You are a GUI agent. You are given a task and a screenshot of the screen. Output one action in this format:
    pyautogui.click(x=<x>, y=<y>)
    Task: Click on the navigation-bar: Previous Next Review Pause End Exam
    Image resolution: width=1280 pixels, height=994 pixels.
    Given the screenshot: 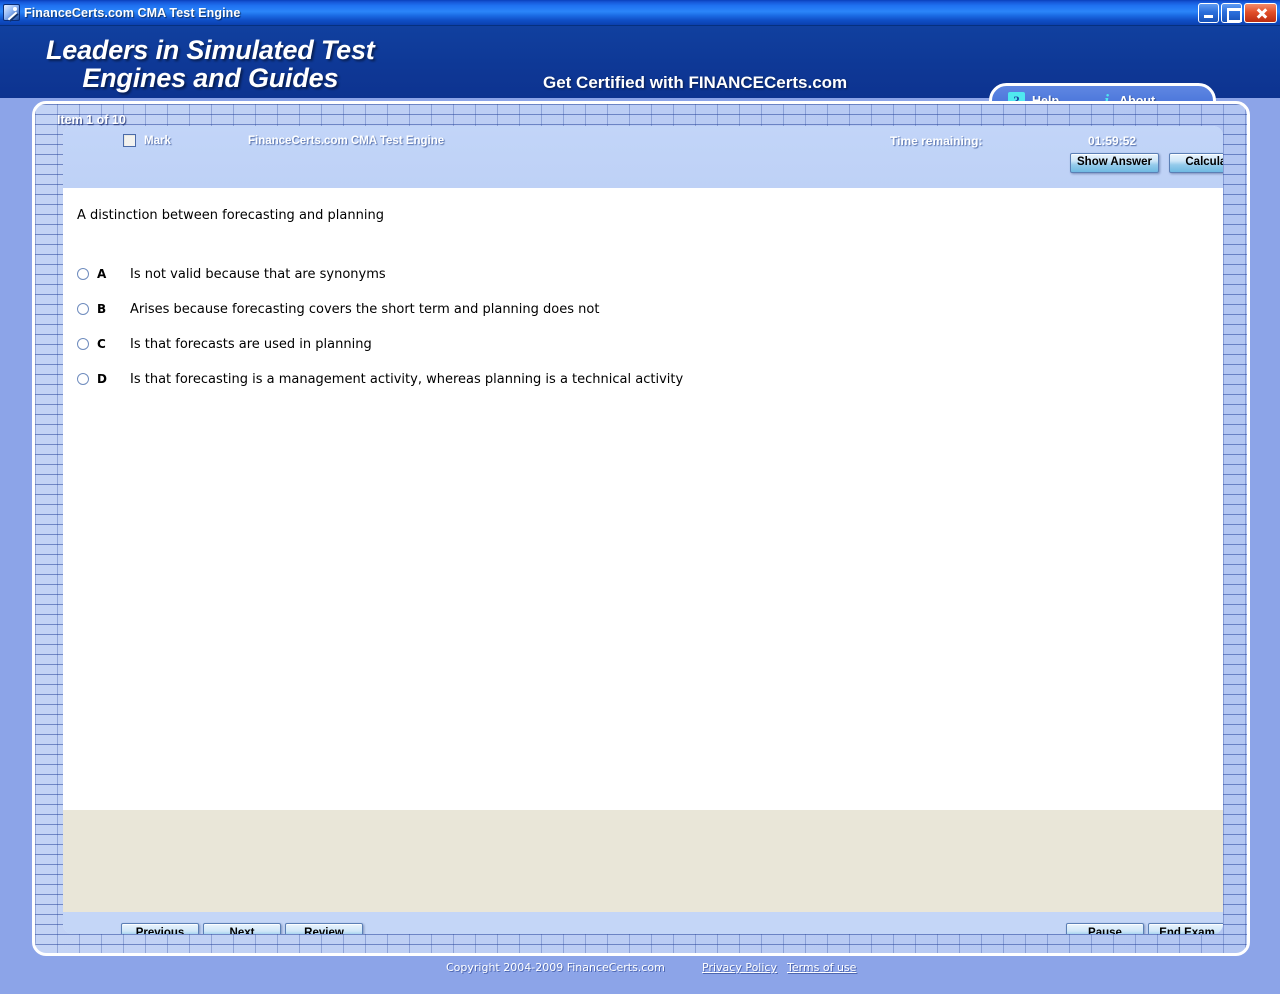 What is the action you would take?
    pyautogui.click(x=643, y=923)
    